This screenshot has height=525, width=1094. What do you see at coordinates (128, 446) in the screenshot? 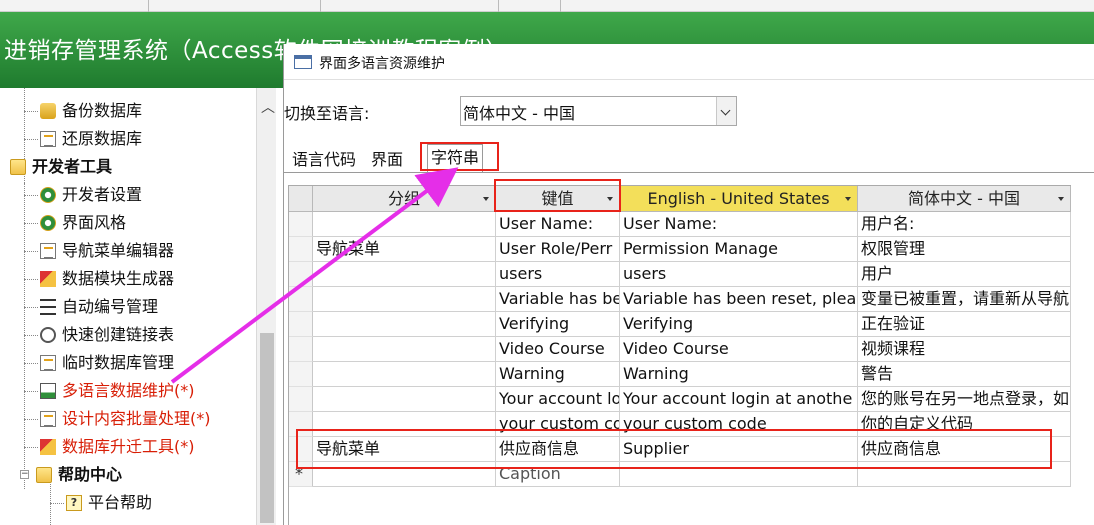
I see `tree-item-label: 数据库升迁工具(*)` at bounding box center [128, 446].